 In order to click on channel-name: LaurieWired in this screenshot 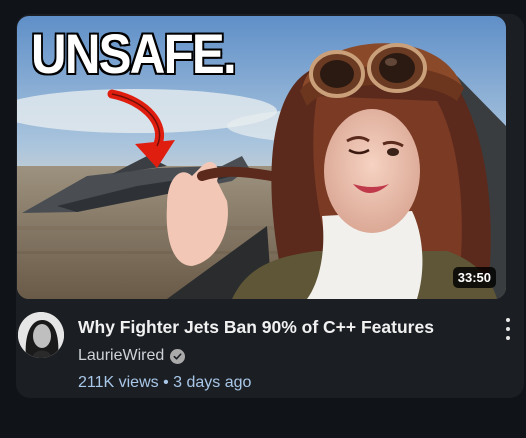, I will do `click(121, 356)`.